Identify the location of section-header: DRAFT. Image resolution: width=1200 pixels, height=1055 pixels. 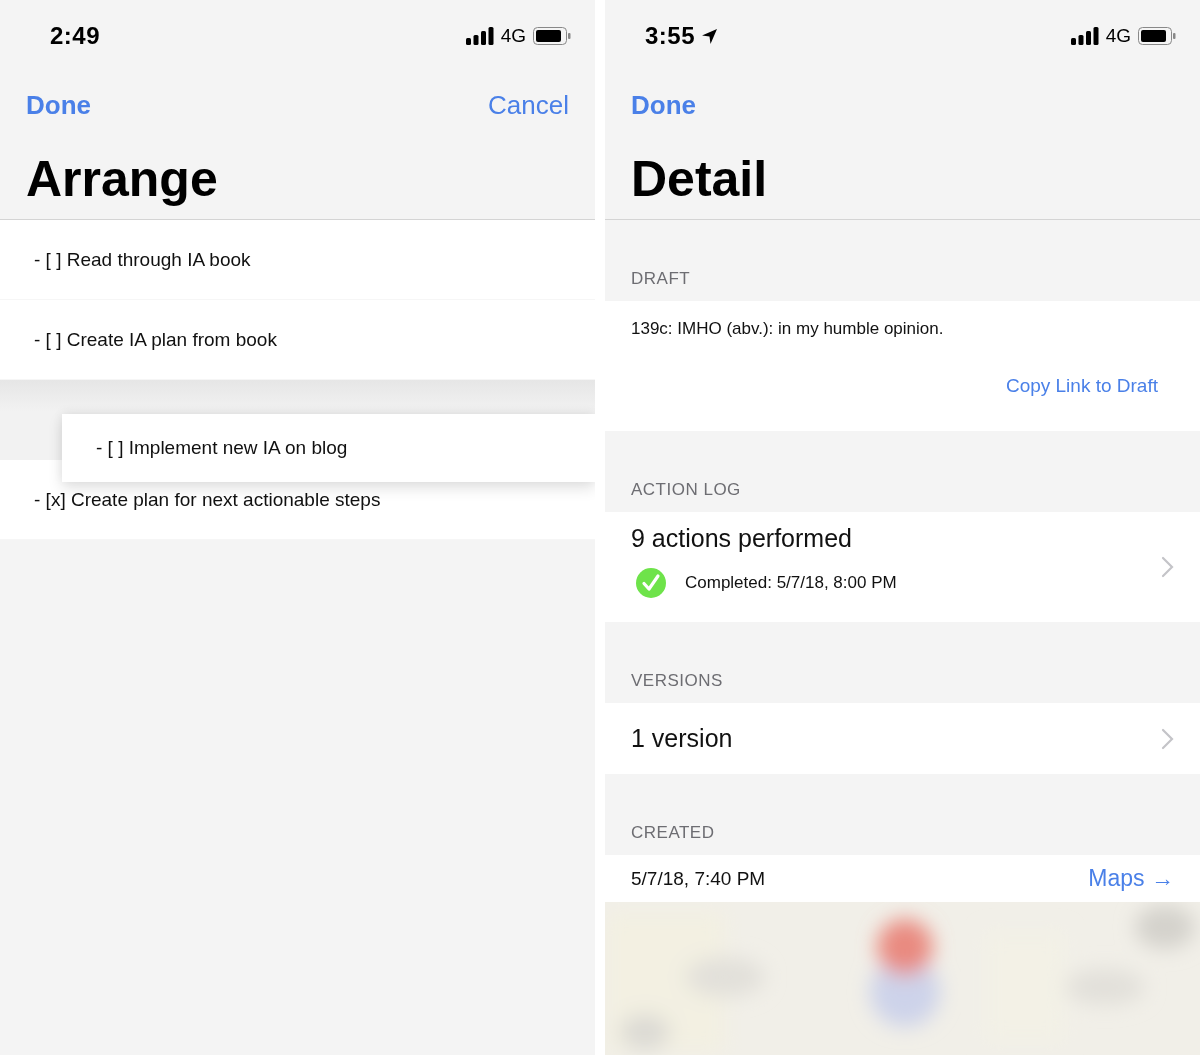
(661, 279).